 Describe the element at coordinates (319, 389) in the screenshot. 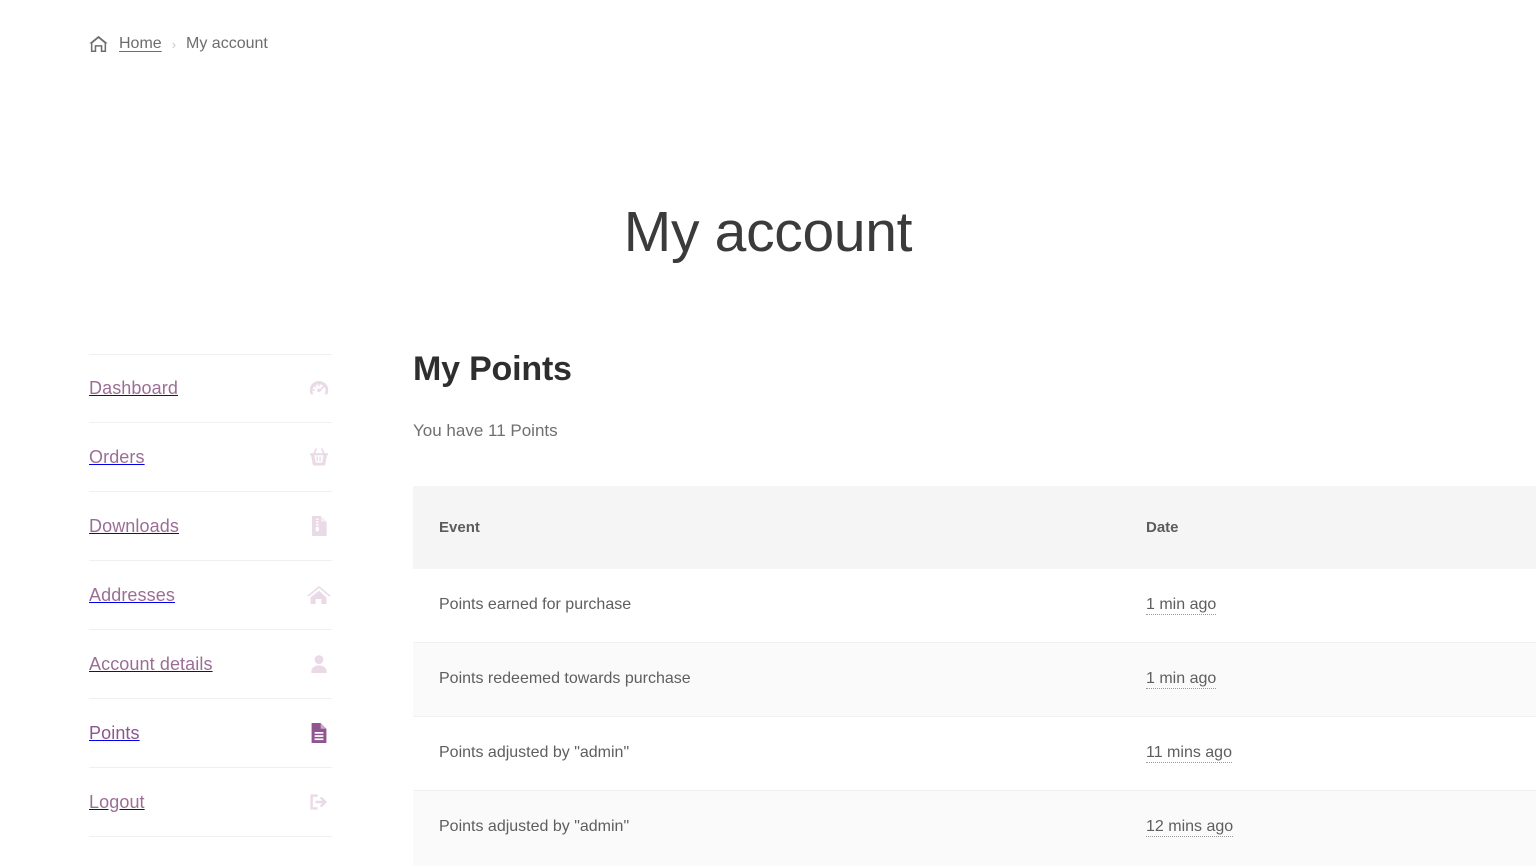

I see `dashboard-gauge-icon` at that location.